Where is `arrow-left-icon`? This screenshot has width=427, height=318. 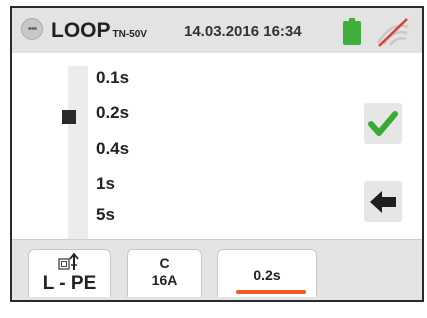 arrow-left-icon is located at coordinates (383, 201).